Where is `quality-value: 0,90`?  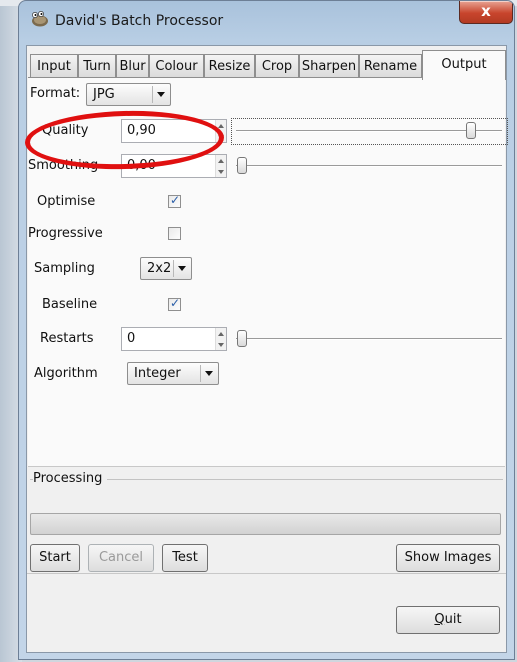 quality-value: 0,90 is located at coordinates (141, 130).